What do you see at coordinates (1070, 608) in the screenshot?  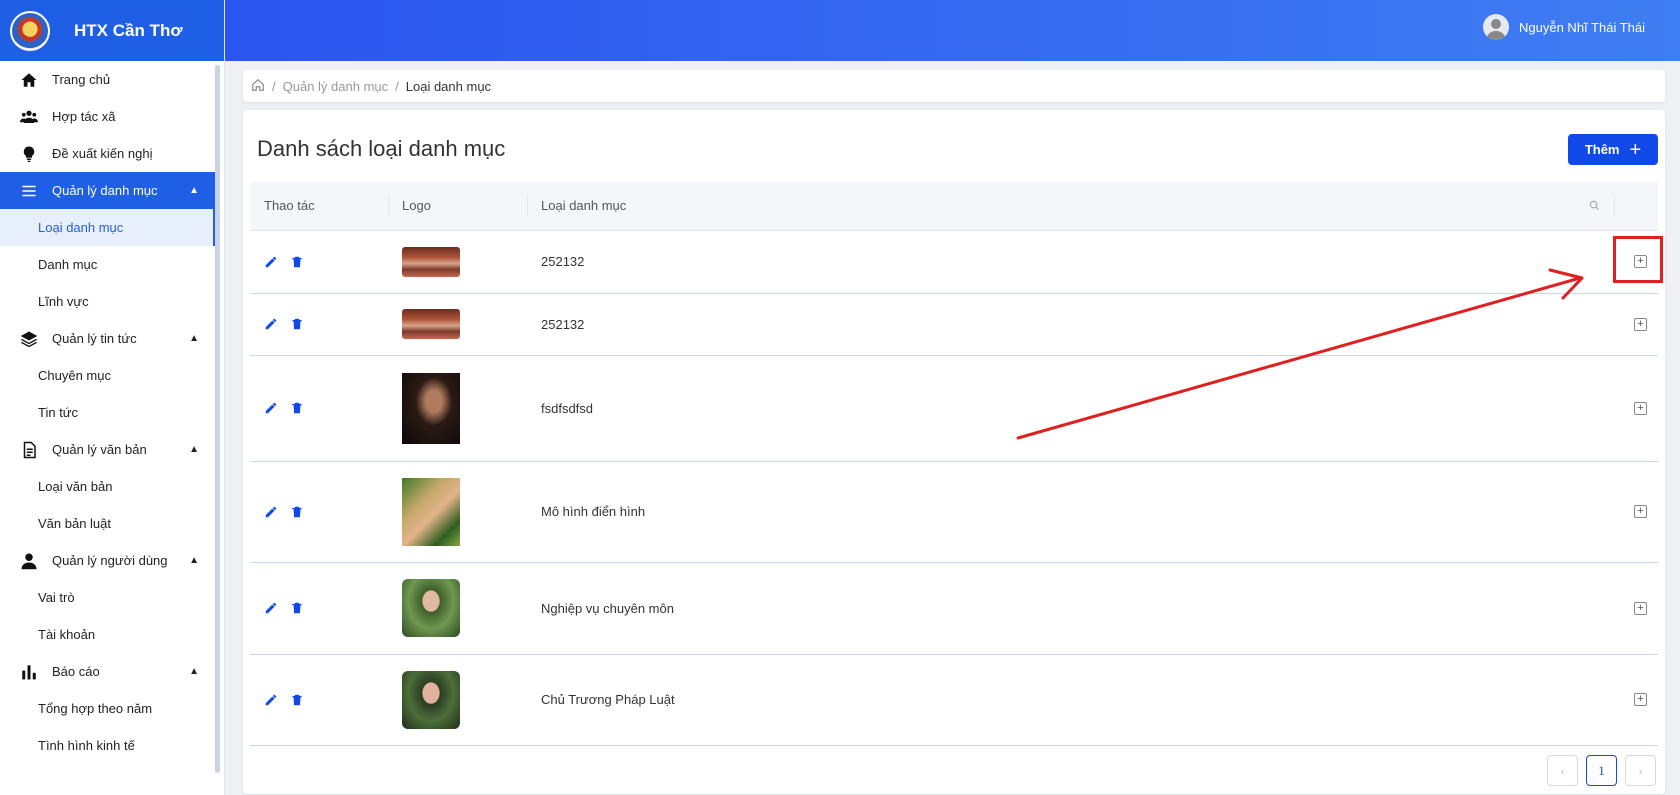 I see `category-type-name: Nghiệp vụ chuyên môn` at bounding box center [1070, 608].